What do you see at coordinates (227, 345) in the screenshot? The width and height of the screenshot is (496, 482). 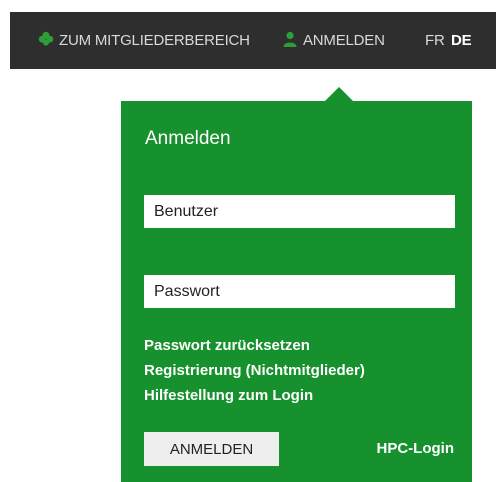 I see `reset-password-link: Passwort zurücksetzen` at bounding box center [227, 345].